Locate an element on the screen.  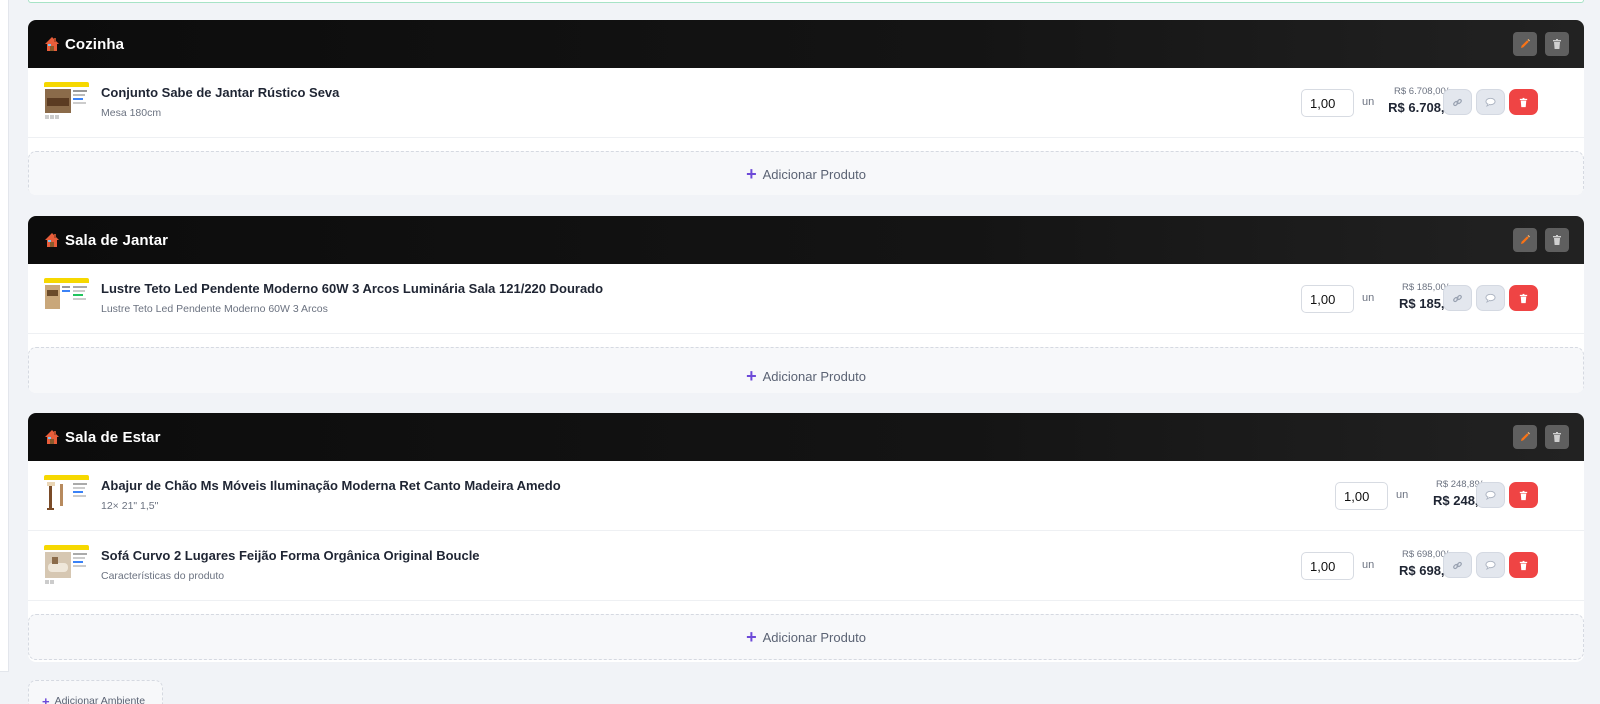
room-header: Cozinha is located at coordinates (806, 44).